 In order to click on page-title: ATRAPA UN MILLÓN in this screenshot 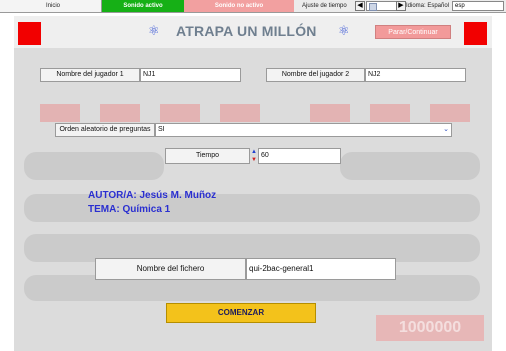, I will do `click(246, 31)`.